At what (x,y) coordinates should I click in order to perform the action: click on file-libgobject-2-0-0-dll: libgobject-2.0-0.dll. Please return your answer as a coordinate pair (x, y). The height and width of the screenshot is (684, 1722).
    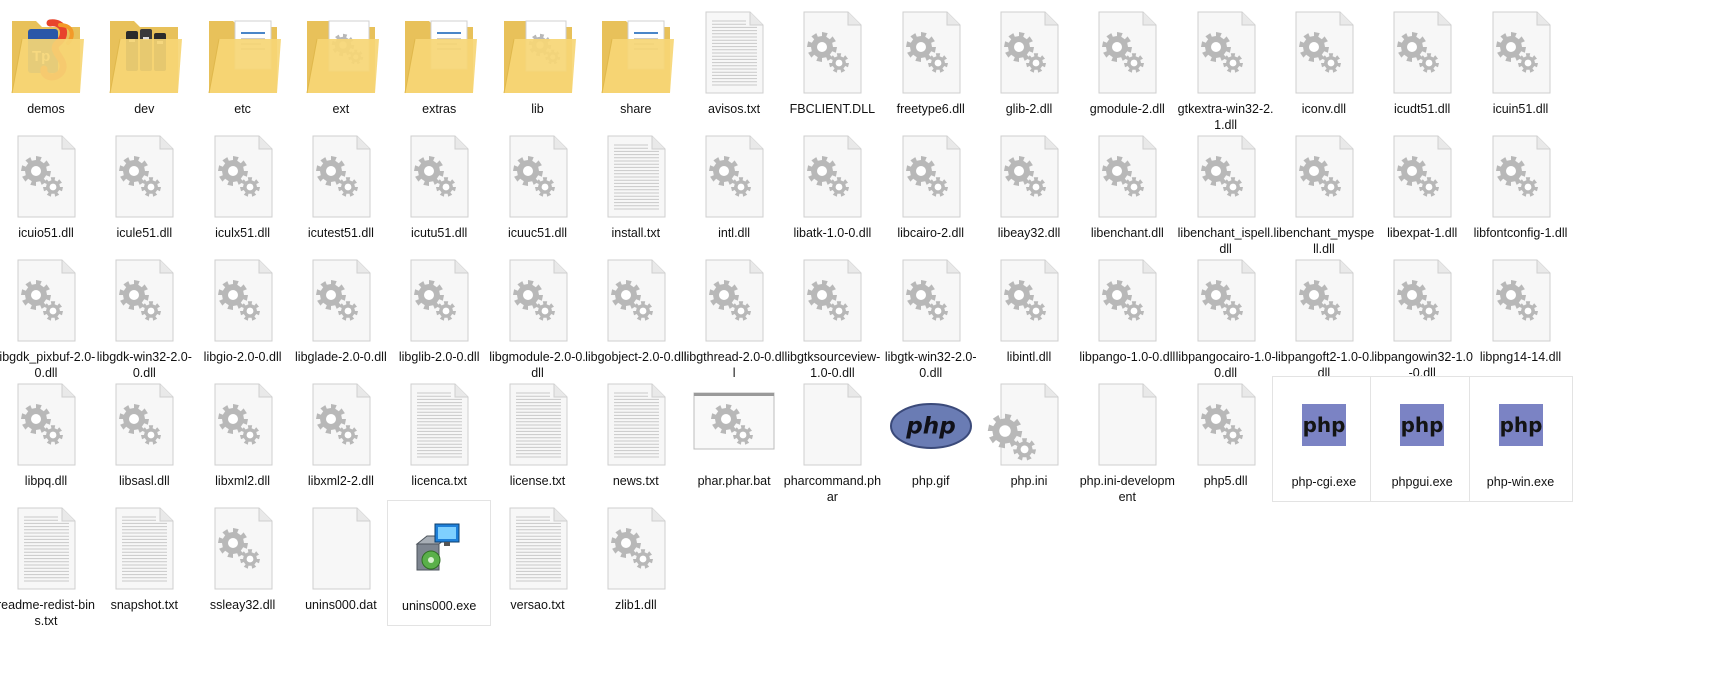
    Looking at the image, I should click on (636, 315).